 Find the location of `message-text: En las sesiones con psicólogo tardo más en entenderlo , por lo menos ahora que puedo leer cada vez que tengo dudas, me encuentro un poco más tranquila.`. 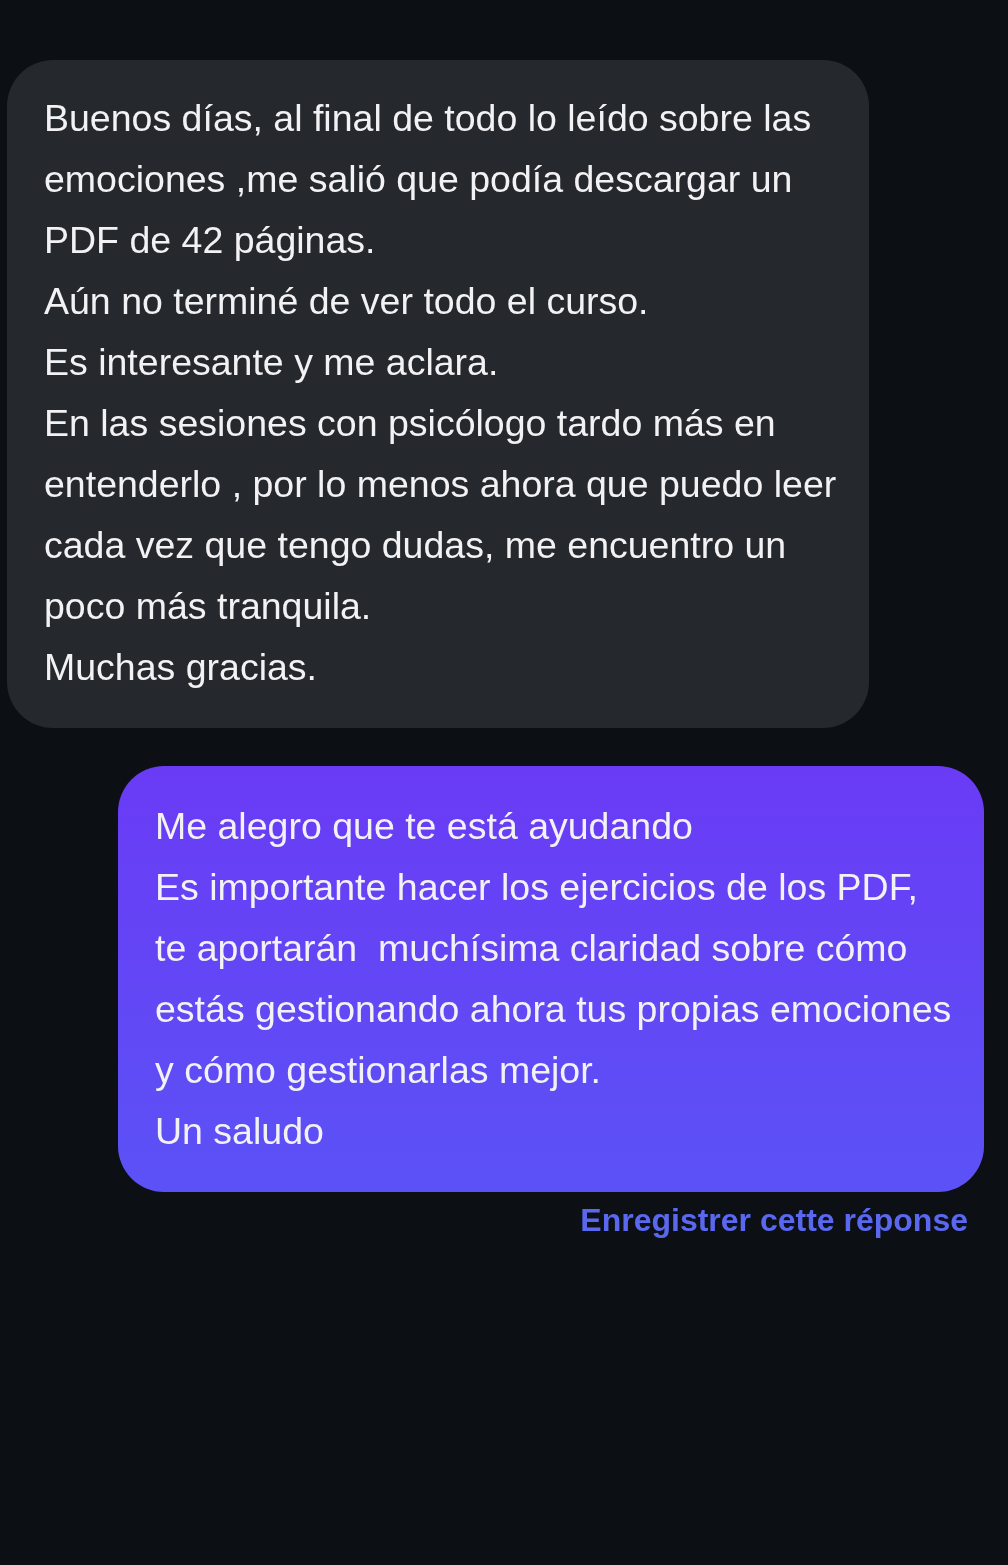

message-text: En las sesiones con psicólogo tardo más en entenderlo , por lo menos ahora que puedo leer cada vez que tengo dudas, me encuentro un poco más tranquila. is located at coordinates (441, 515).